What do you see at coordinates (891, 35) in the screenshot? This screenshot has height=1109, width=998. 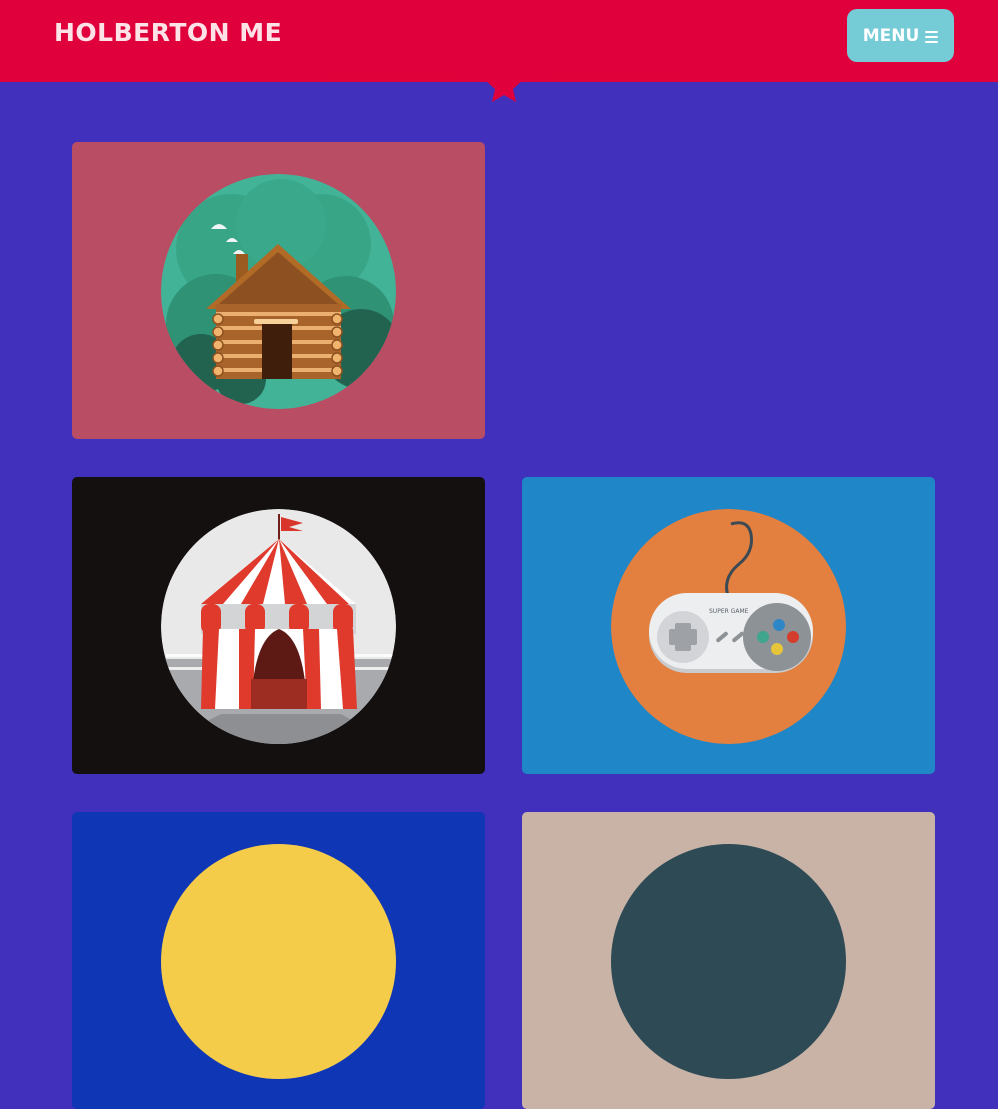 I see `menu-label: MENU` at bounding box center [891, 35].